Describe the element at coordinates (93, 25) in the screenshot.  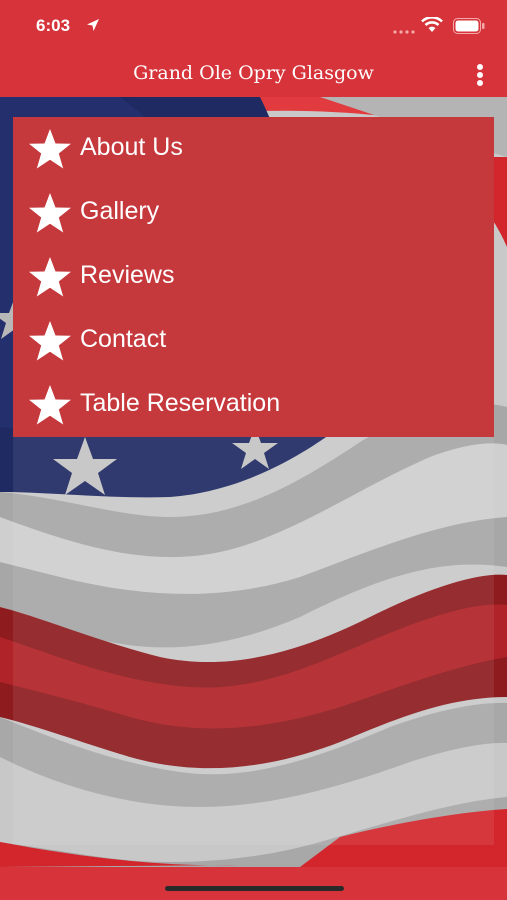
I see `location-arrow-icon` at that location.